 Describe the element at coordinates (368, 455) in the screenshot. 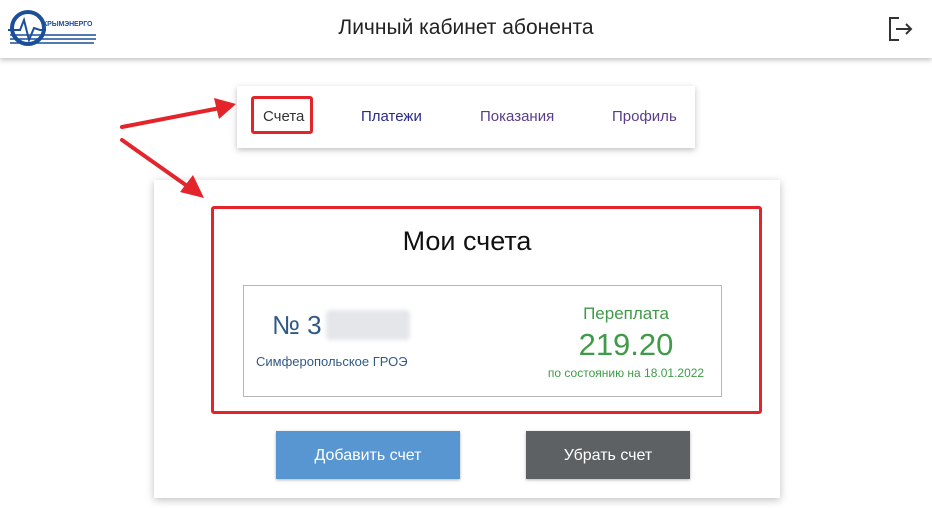

I see `add-account-button: Добавить счет` at that location.